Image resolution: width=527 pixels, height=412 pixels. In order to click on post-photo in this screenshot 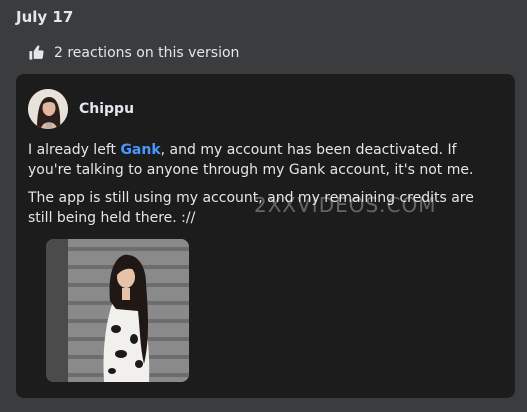, I will do `click(117, 310)`.